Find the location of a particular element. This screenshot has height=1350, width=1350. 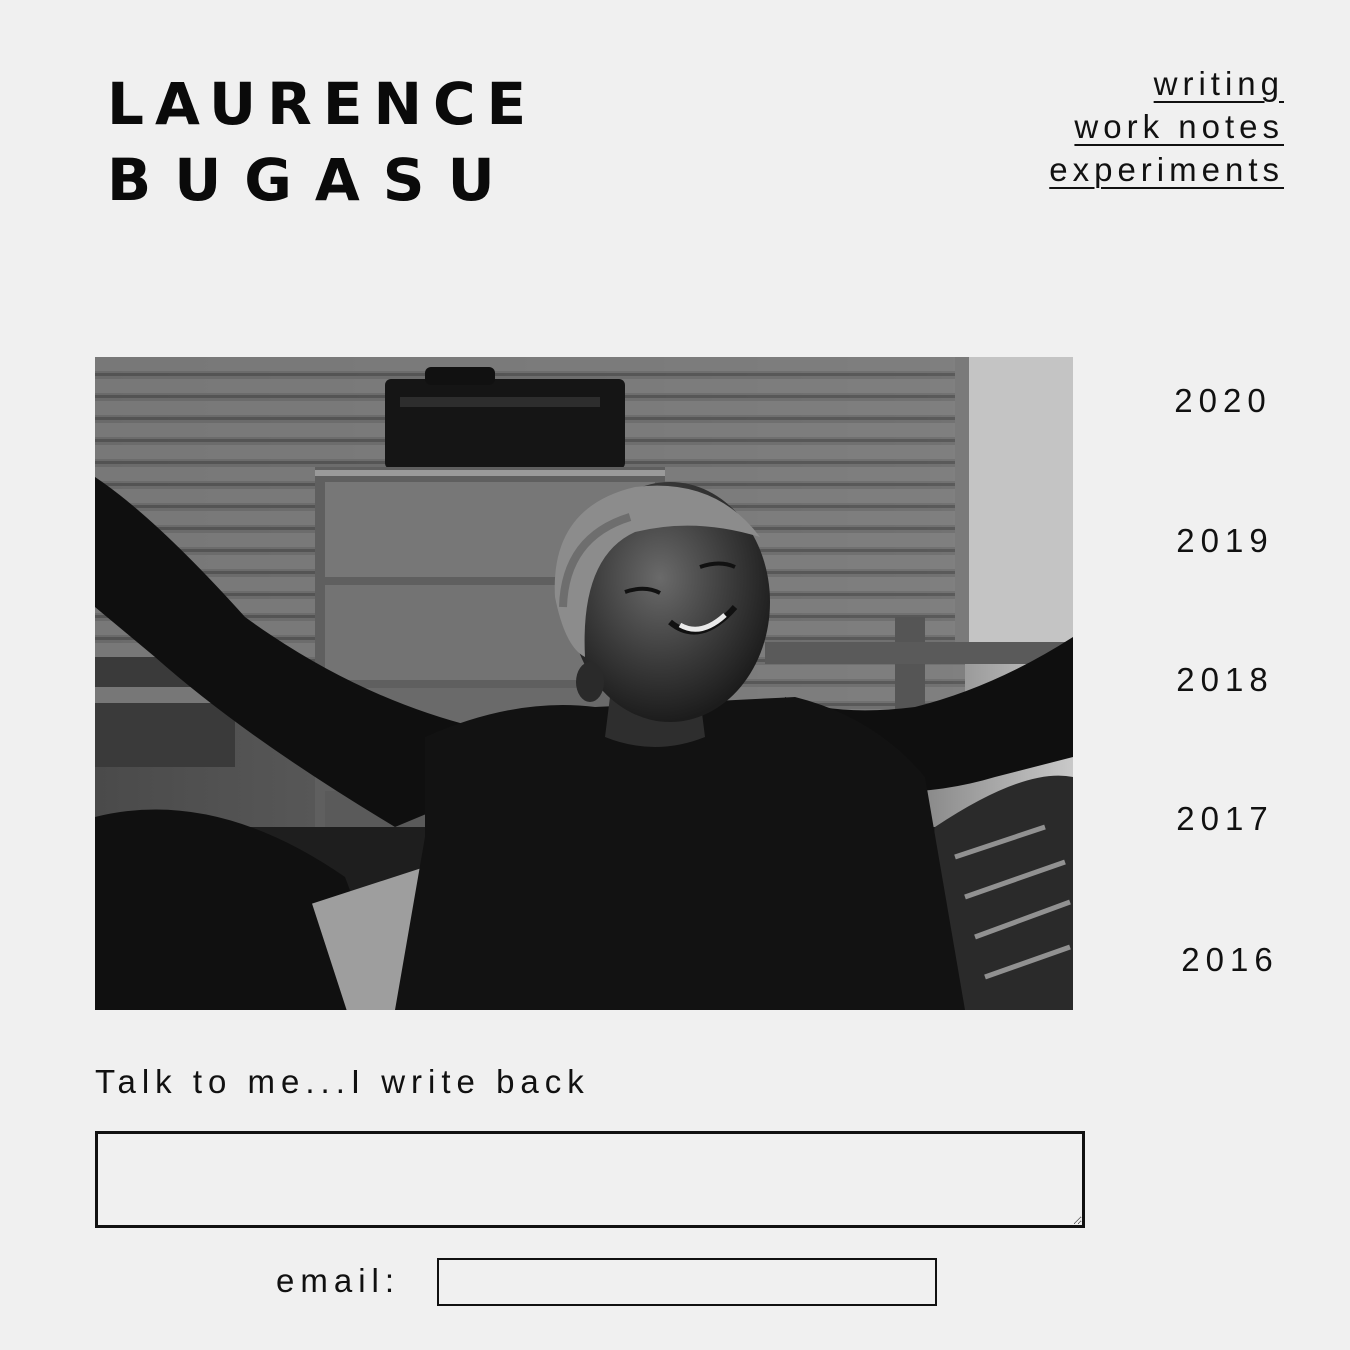

nav-link-writing: writing is located at coordinates (1104, 83).